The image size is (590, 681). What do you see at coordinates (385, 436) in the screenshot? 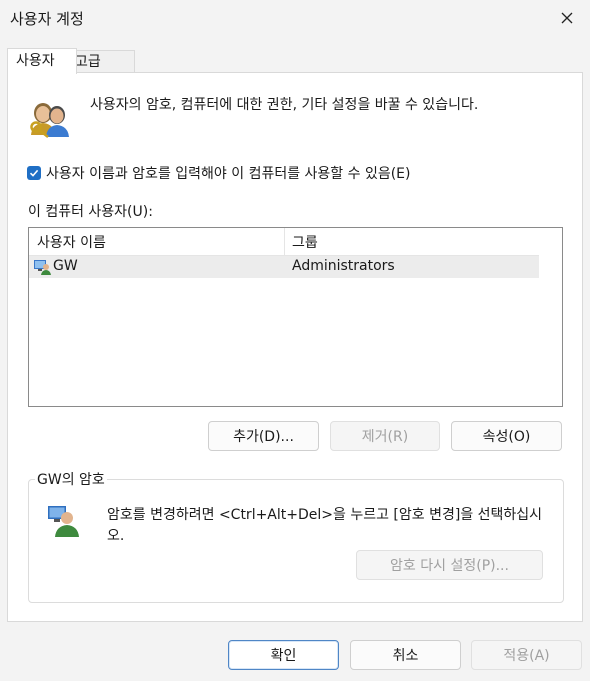
I see `remove-user-button: 제거(R)` at bounding box center [385, 436].